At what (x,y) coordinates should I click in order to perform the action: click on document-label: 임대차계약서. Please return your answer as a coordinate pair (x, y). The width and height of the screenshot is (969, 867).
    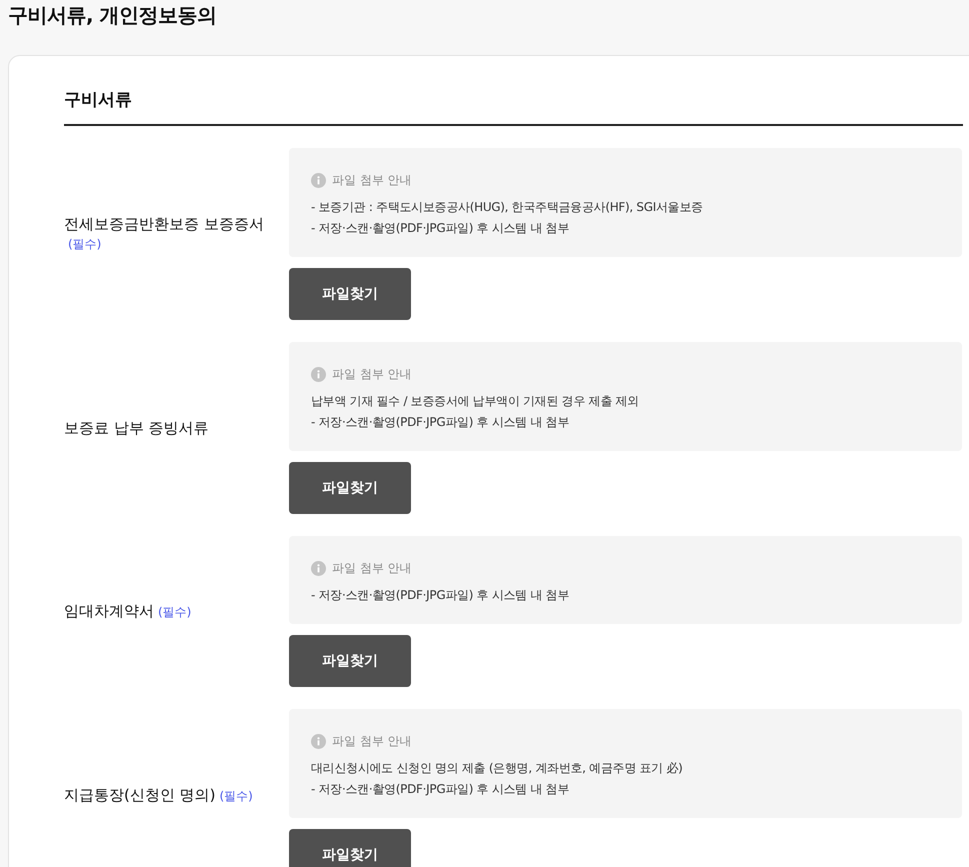
    Looking at the image, I should click on (109, 611).